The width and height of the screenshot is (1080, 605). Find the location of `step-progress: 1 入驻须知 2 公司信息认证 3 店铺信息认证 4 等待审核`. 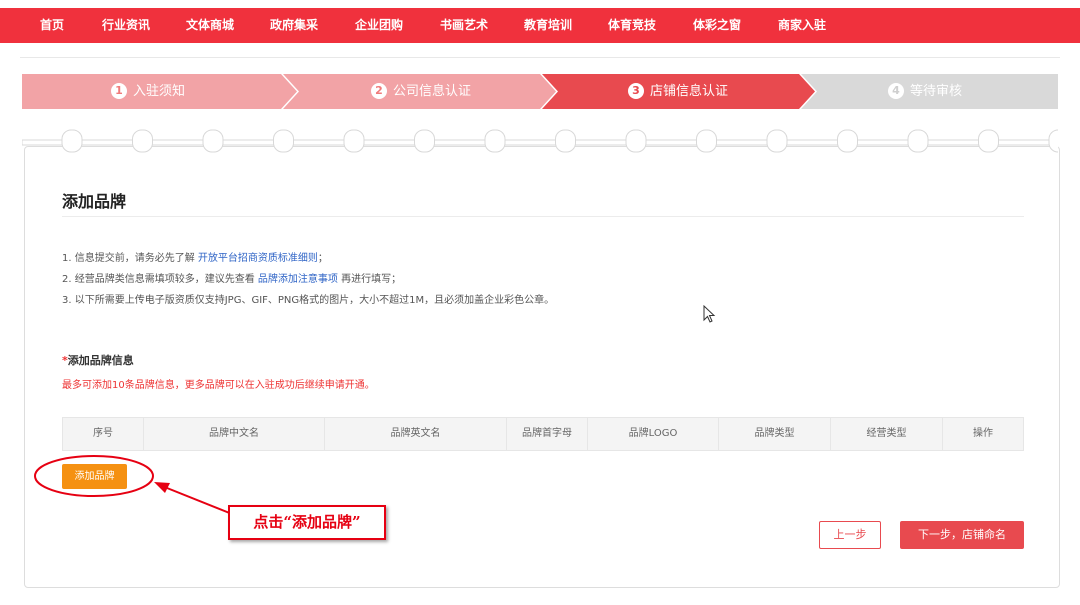

step-progress: 1 入驻须知 2 公司信息认证 3 店铺信息认证 4 等待审核 is located at coordinates (540, 91).